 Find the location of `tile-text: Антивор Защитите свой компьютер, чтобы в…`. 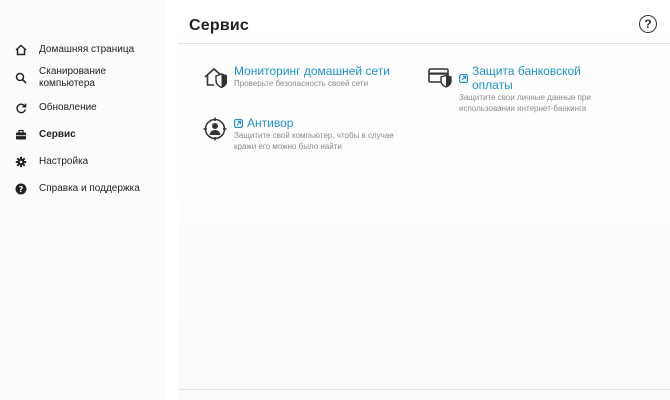

tile-text: Антивор Защитите свой компьютер, чтобы в… is located at coordinates (321, 134).